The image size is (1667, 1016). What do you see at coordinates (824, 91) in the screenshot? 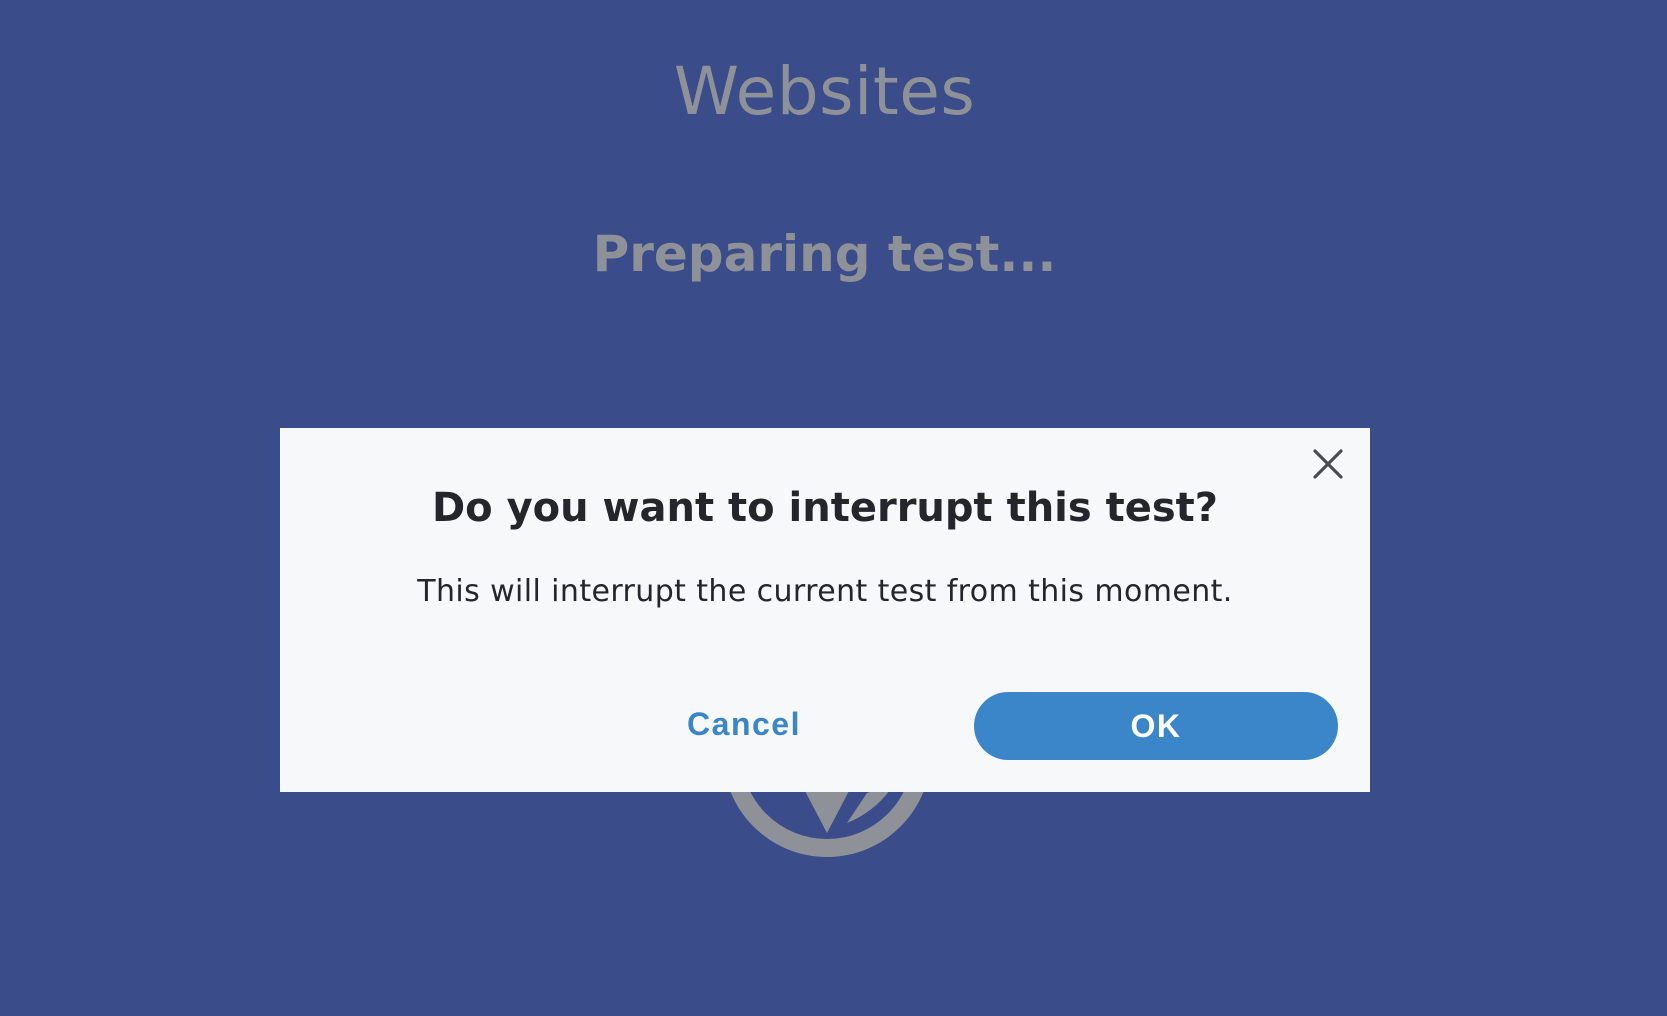
I see `page-title: Websites` at bounding box center [824, 91].